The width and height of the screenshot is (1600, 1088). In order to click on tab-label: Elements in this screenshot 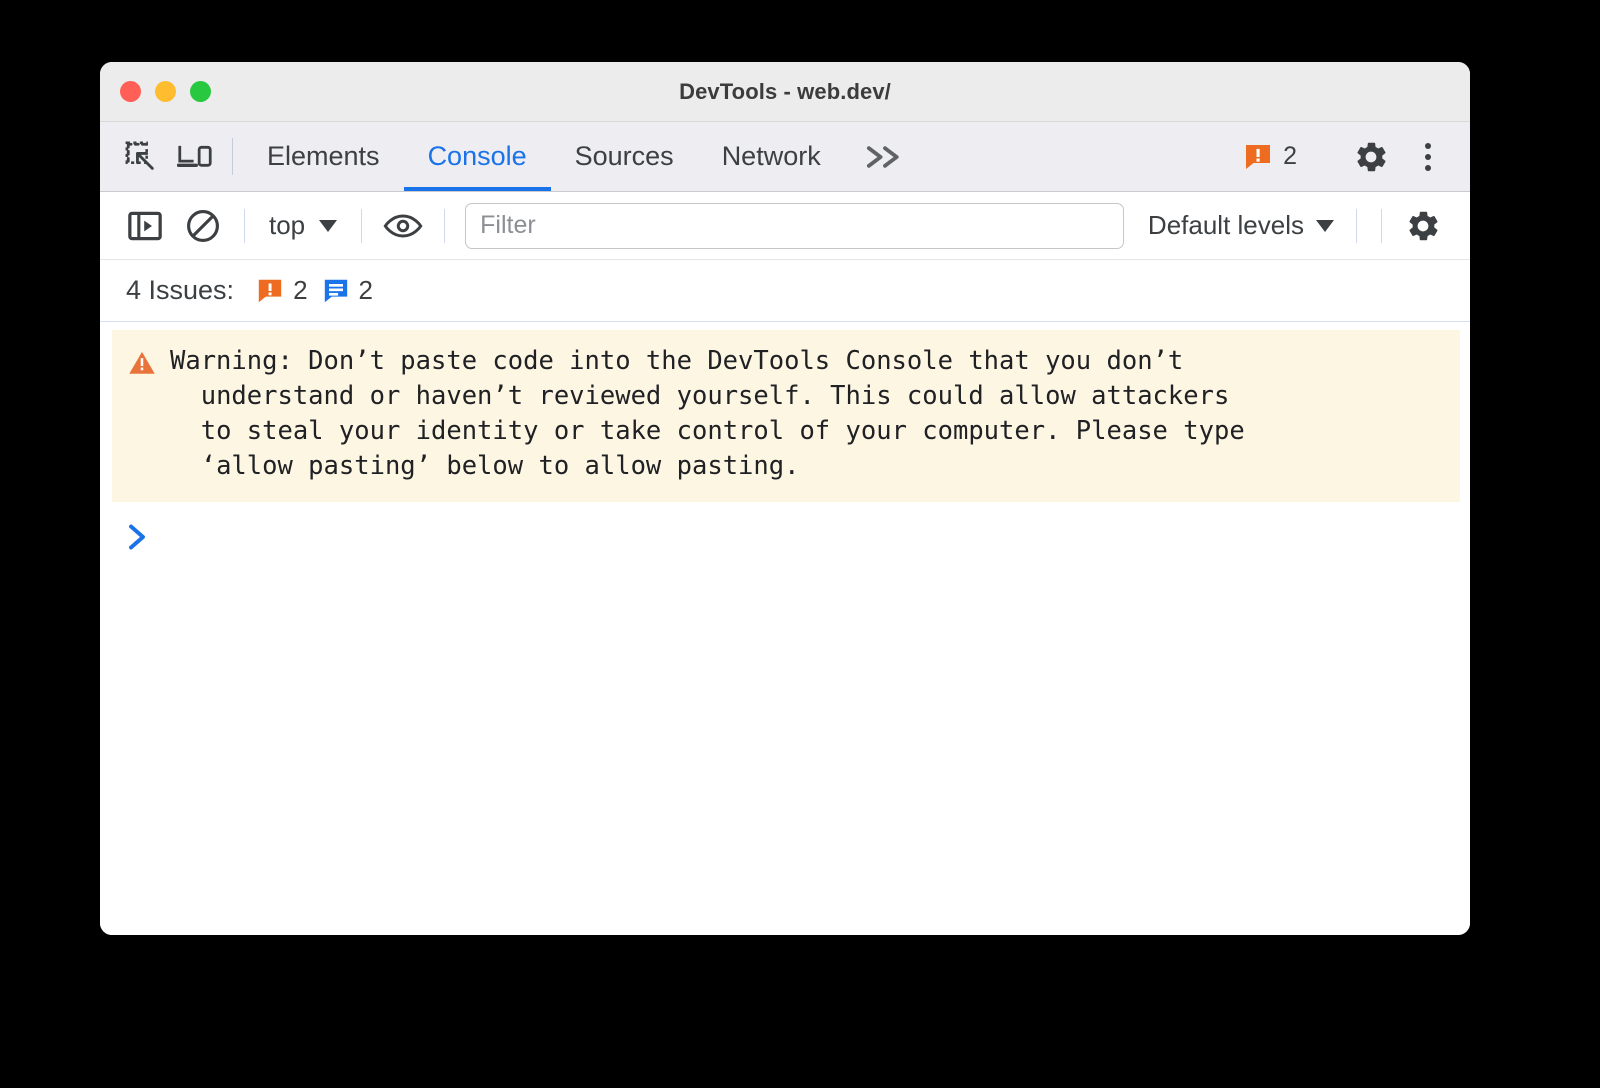, I will do `click(323, 156)`.